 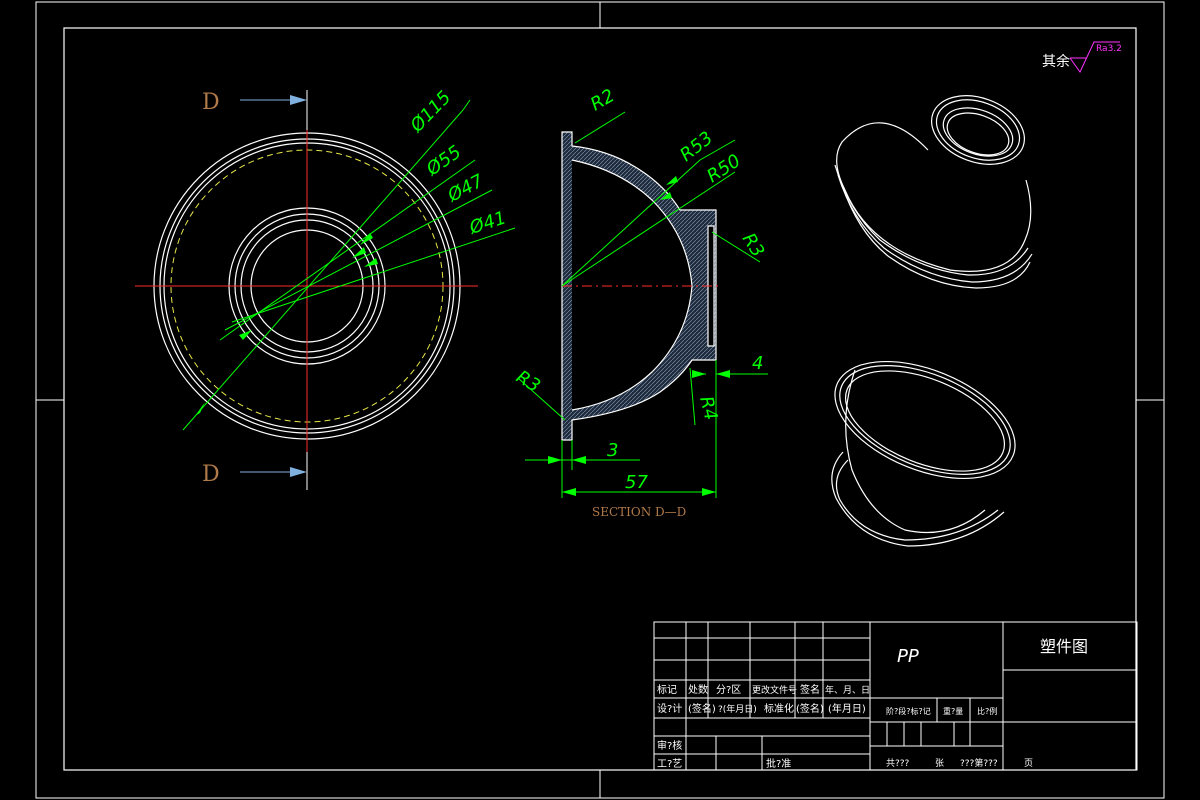 What do you see at coordinates (1109, 49) in the screenshot?
I see `roughness-value: Ra3.2` at bounding box center [1109, 49].